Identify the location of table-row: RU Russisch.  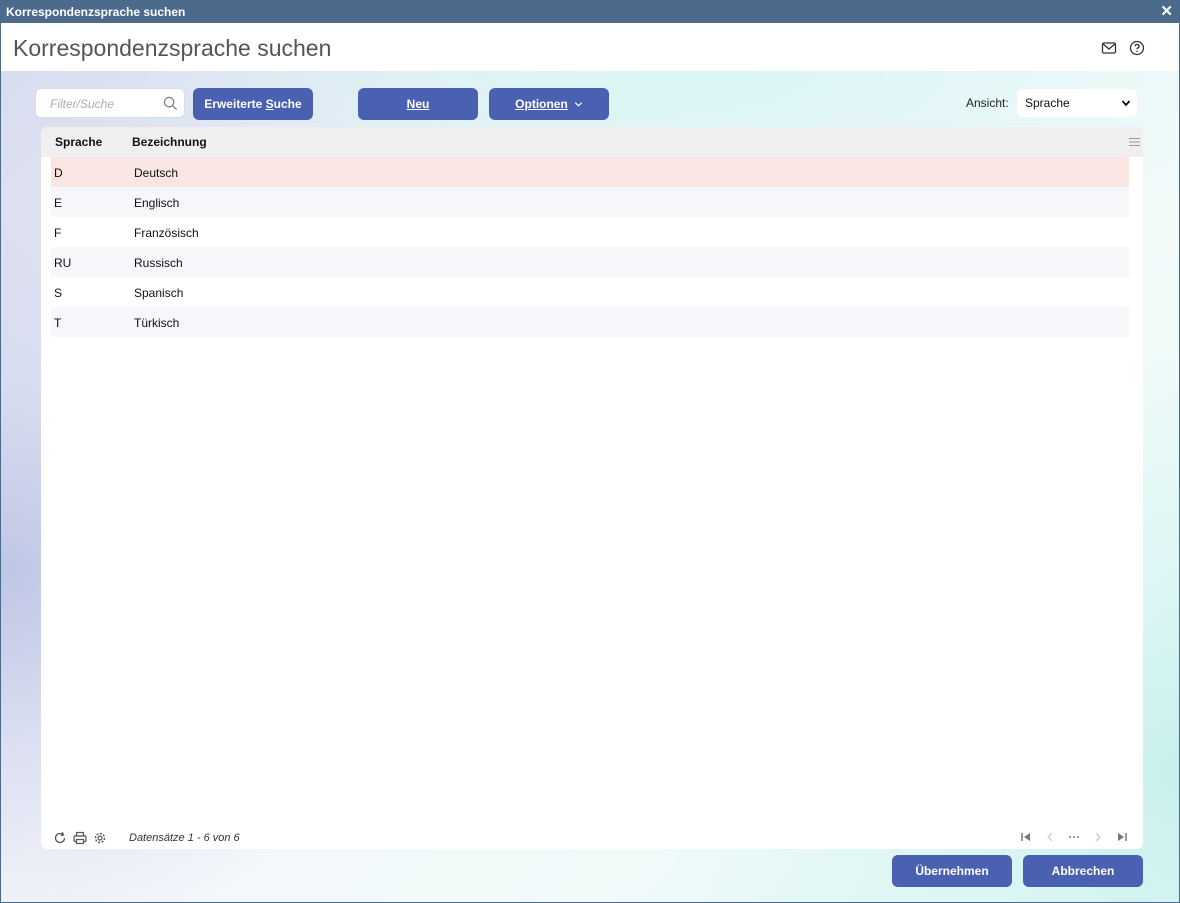
(590, 262).